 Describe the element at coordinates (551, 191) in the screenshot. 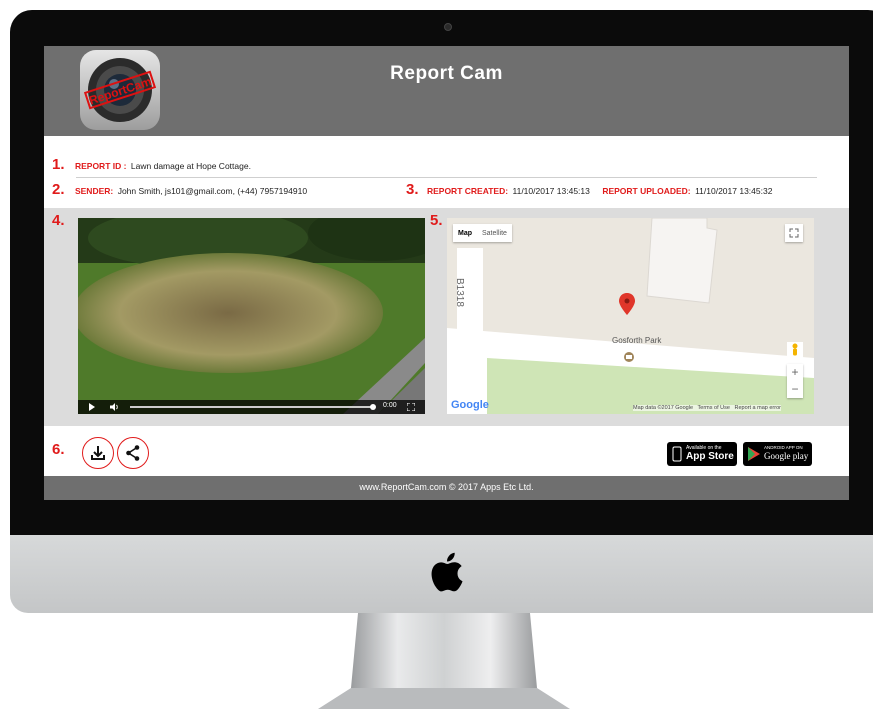

I see `report-created-value: 11/10/2017 13:45:13` at that location.